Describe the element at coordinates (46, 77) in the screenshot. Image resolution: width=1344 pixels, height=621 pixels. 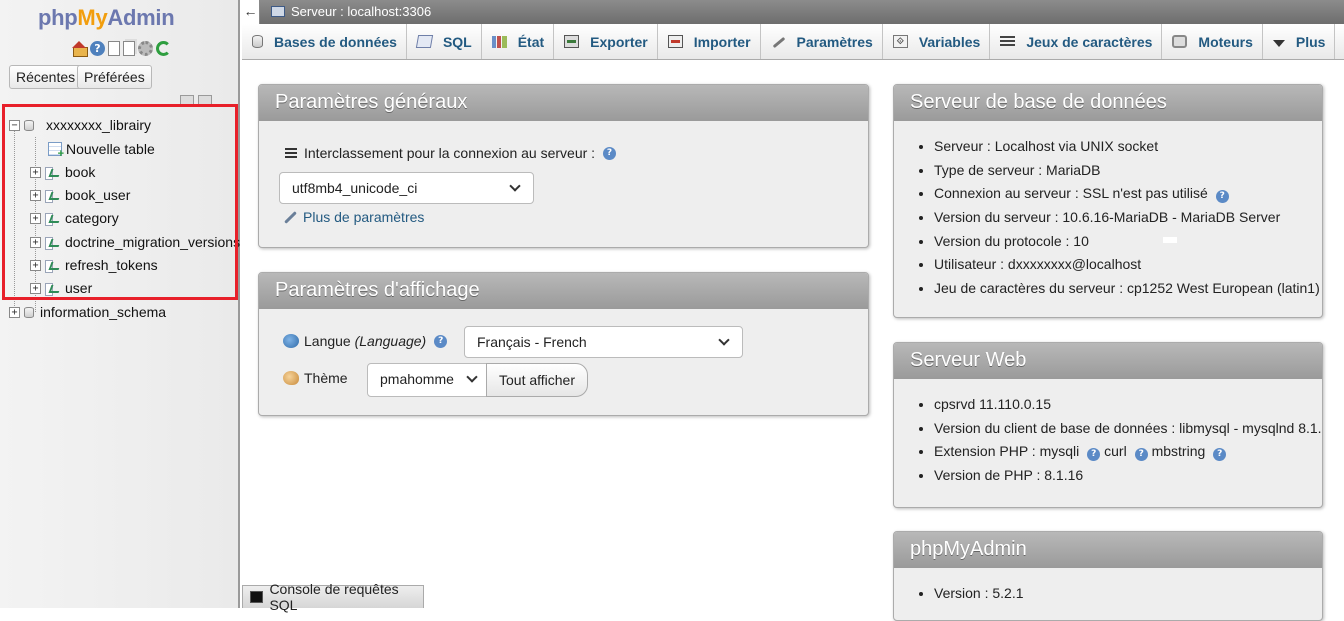
I see `recent-tables-button: Récentes` at that location.